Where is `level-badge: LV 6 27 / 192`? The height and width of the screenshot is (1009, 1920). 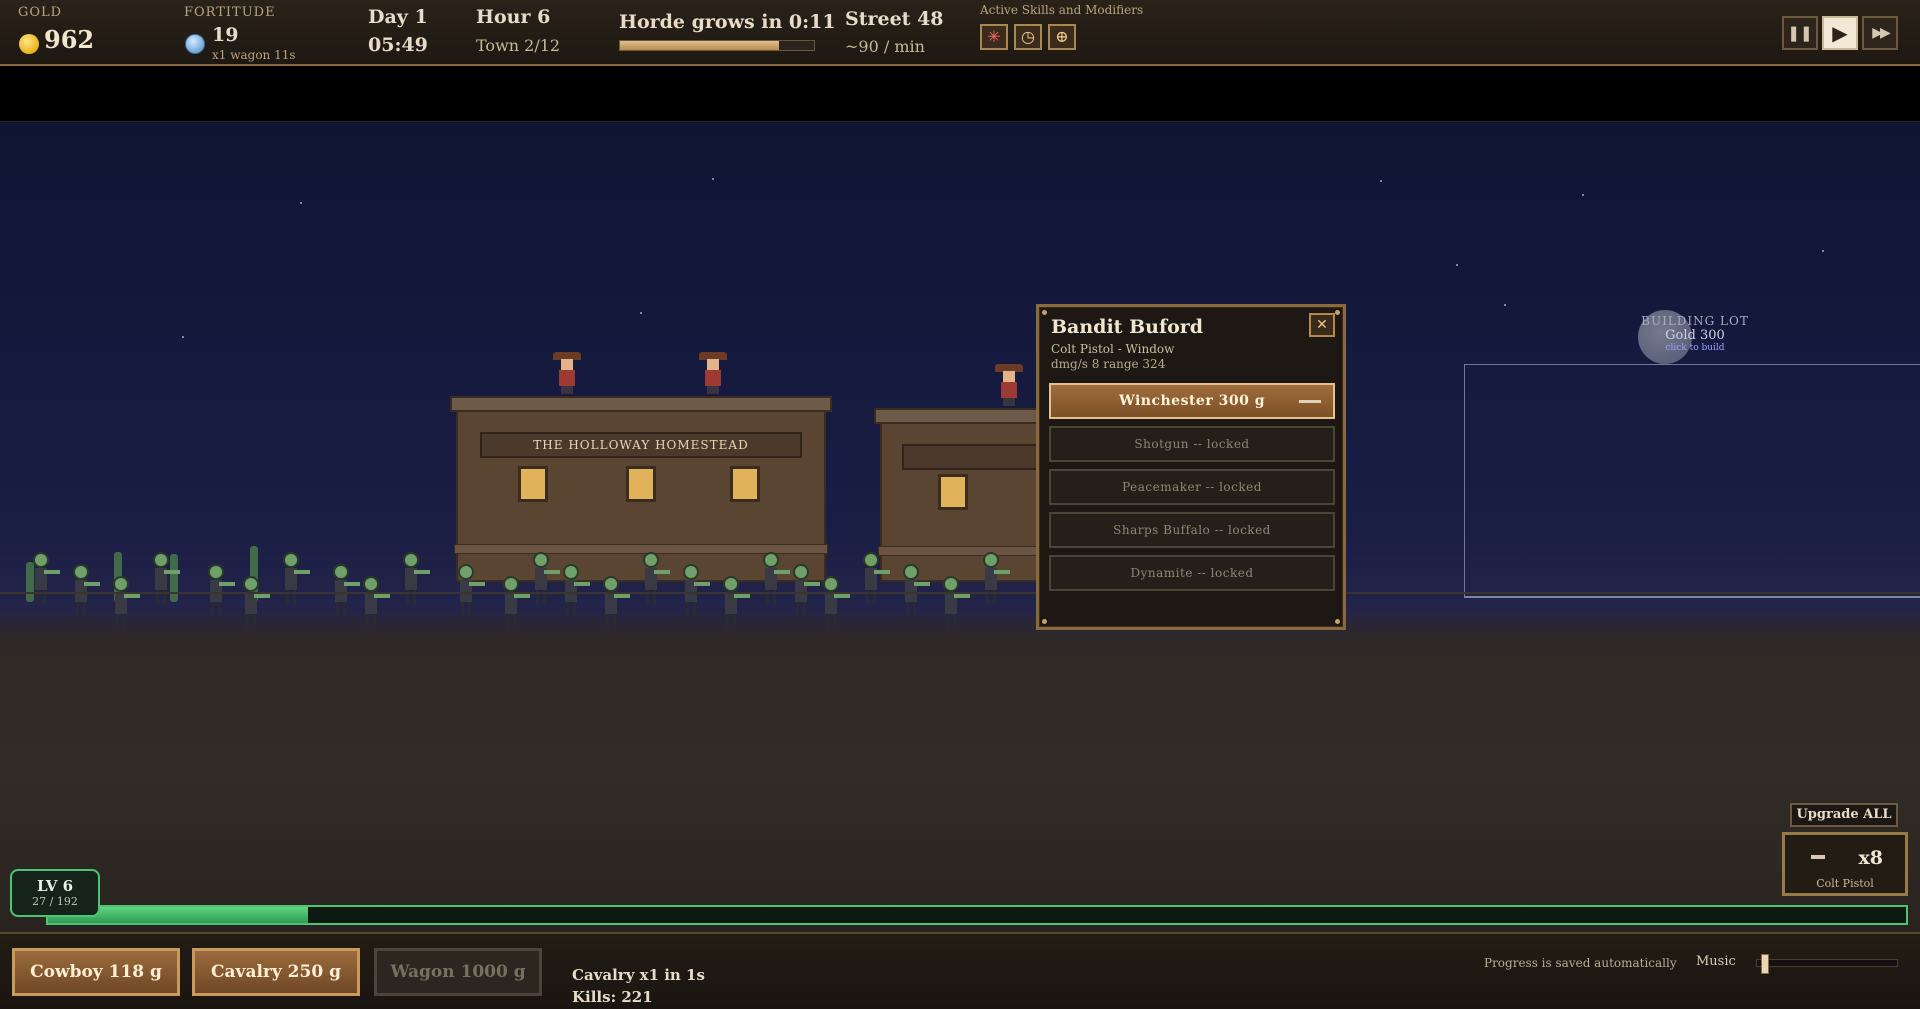
level-badge: LV 6 27 / 192 is located at coordinates (55, 893).